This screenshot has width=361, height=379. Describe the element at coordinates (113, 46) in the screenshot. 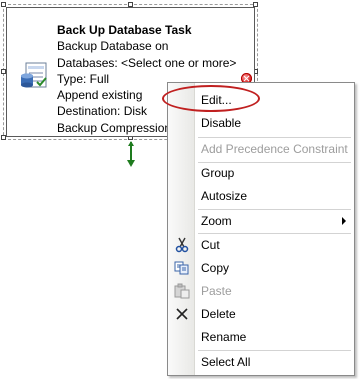

I see `task-line-server: Backup Database on` at that location.